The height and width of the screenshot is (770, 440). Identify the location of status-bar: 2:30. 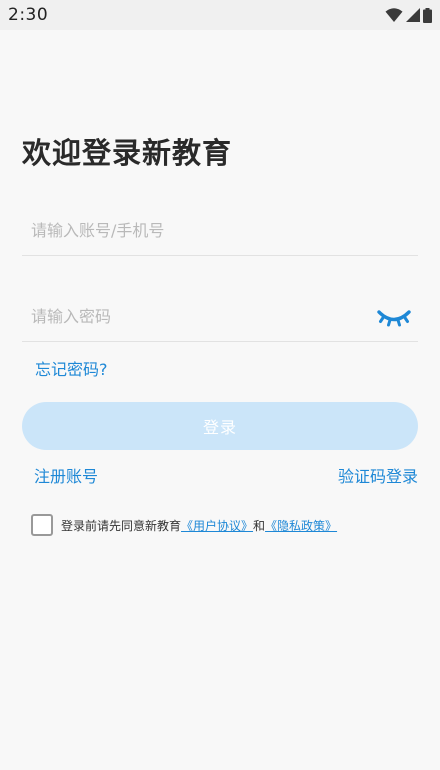
(220, 15).